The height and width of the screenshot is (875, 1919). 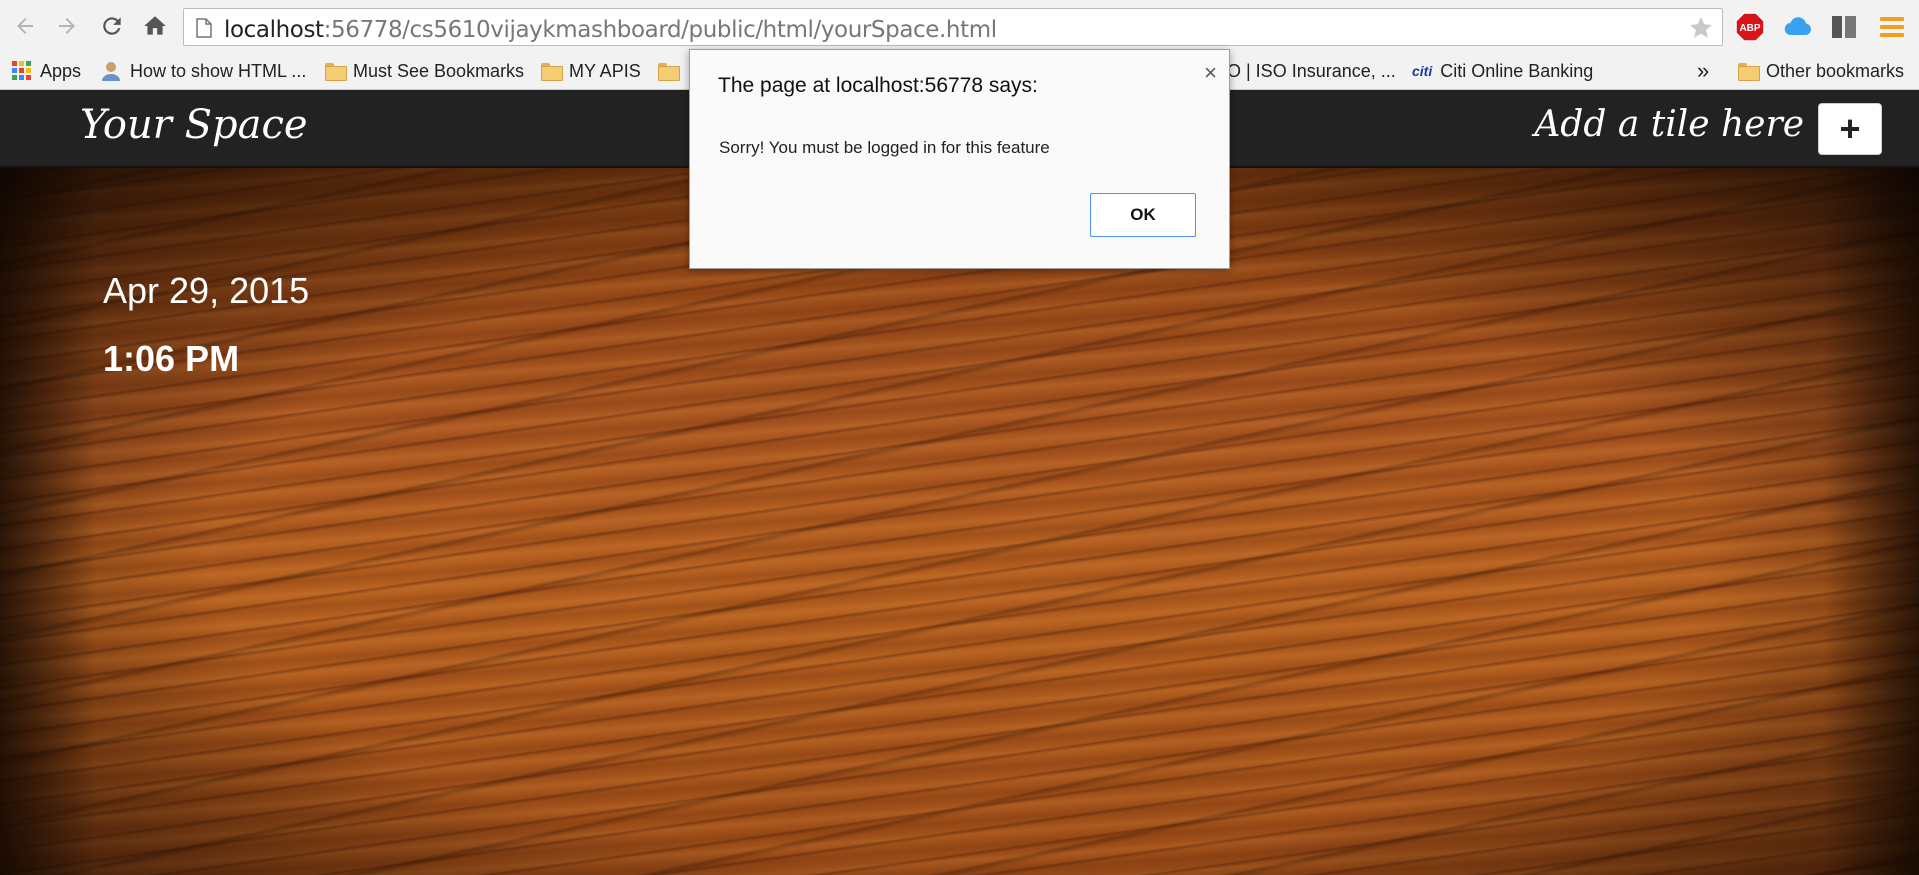 I want to click on chevron-double-right-icon: », so click(x=1703, y=70).